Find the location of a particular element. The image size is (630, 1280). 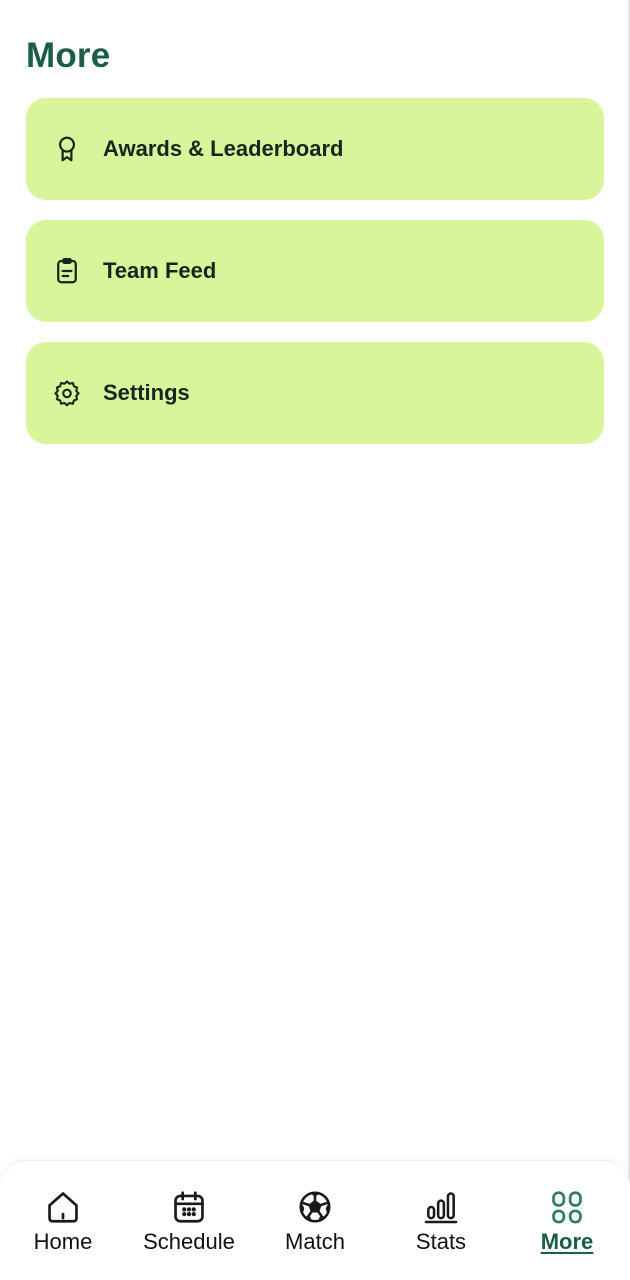

nav-label: Home is located at coordinates (63, 1241).